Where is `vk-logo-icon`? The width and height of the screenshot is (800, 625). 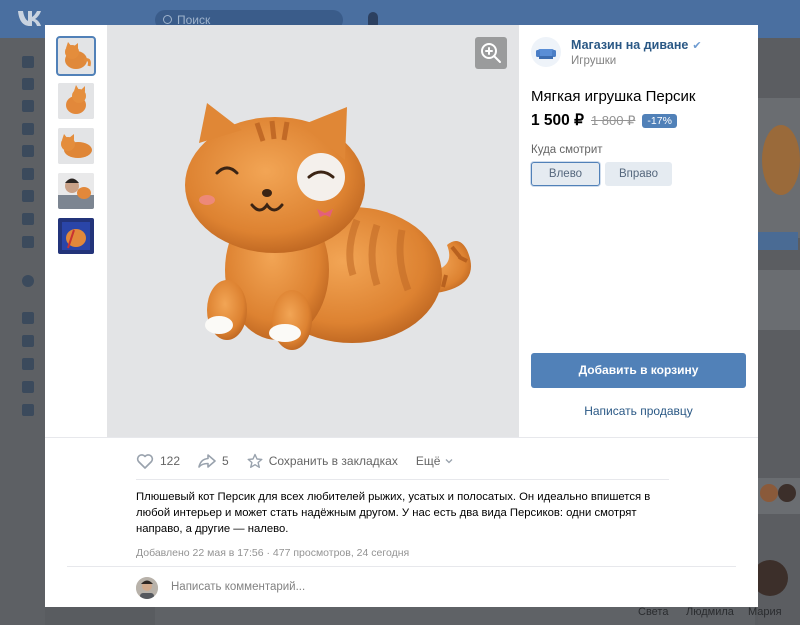
vk-logo-icon is located at coordinates (32, 19).